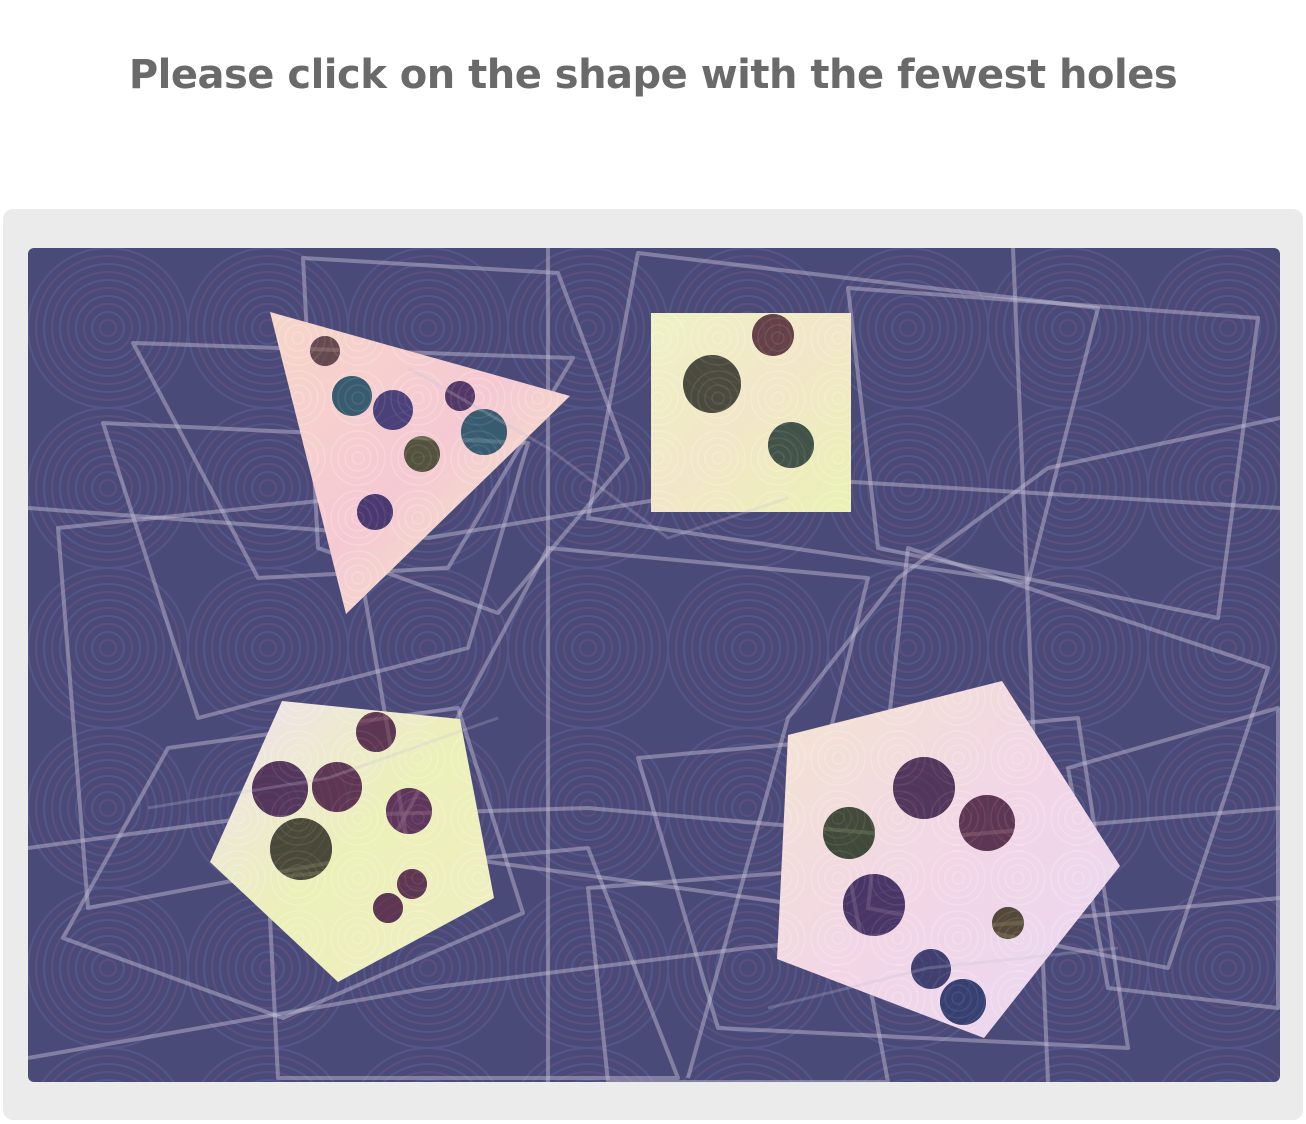  Describe the element at coordinates (751, 412) in the screenshot. I see `shape-square` at that location.